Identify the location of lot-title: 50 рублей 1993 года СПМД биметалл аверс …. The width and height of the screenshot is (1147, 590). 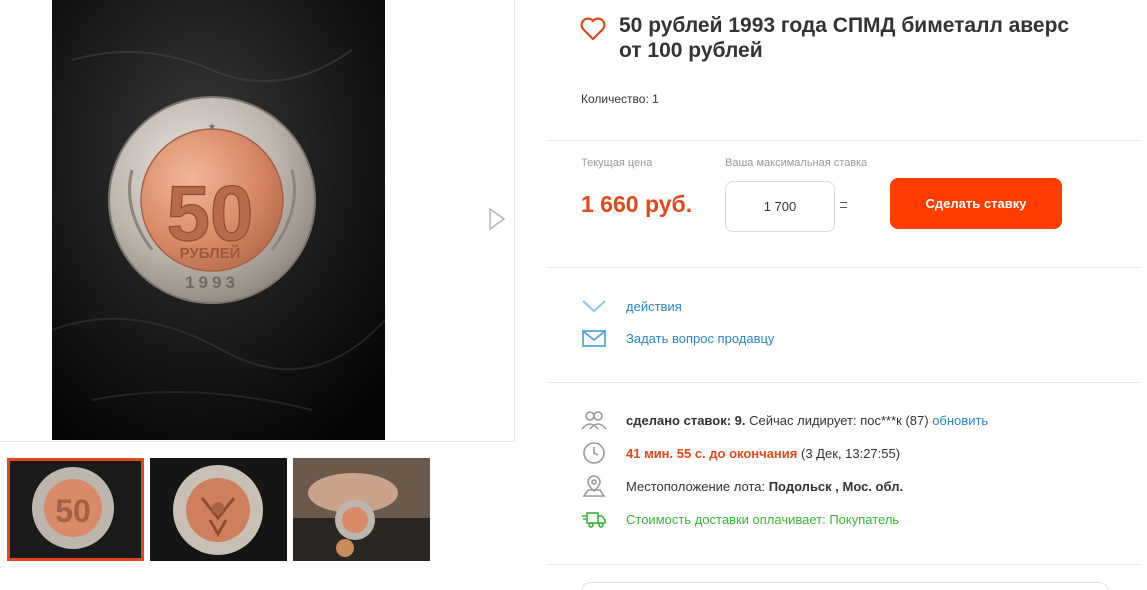
(844, 38).